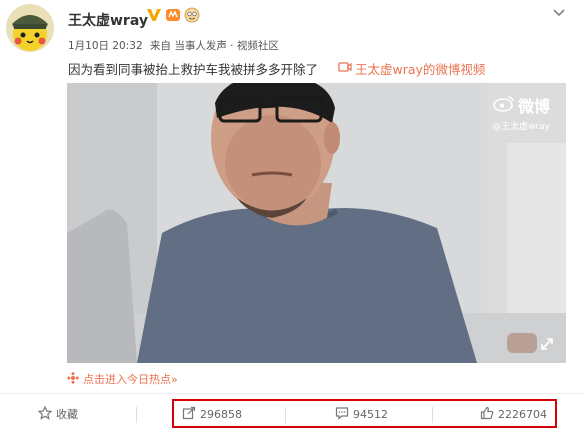 The height and width of the screenshot is (434, 584). I want to click on user-badges, so click(173, 15).